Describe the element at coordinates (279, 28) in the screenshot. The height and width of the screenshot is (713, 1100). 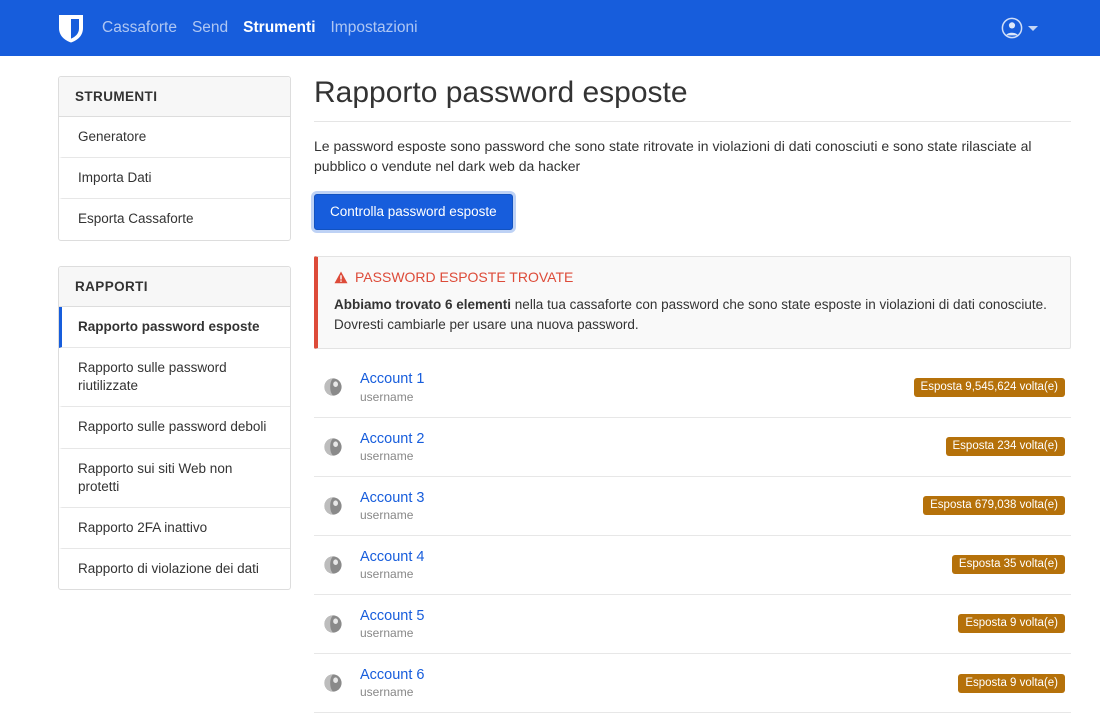
I see `nav-link-strumenti: Strumenti` at that location.